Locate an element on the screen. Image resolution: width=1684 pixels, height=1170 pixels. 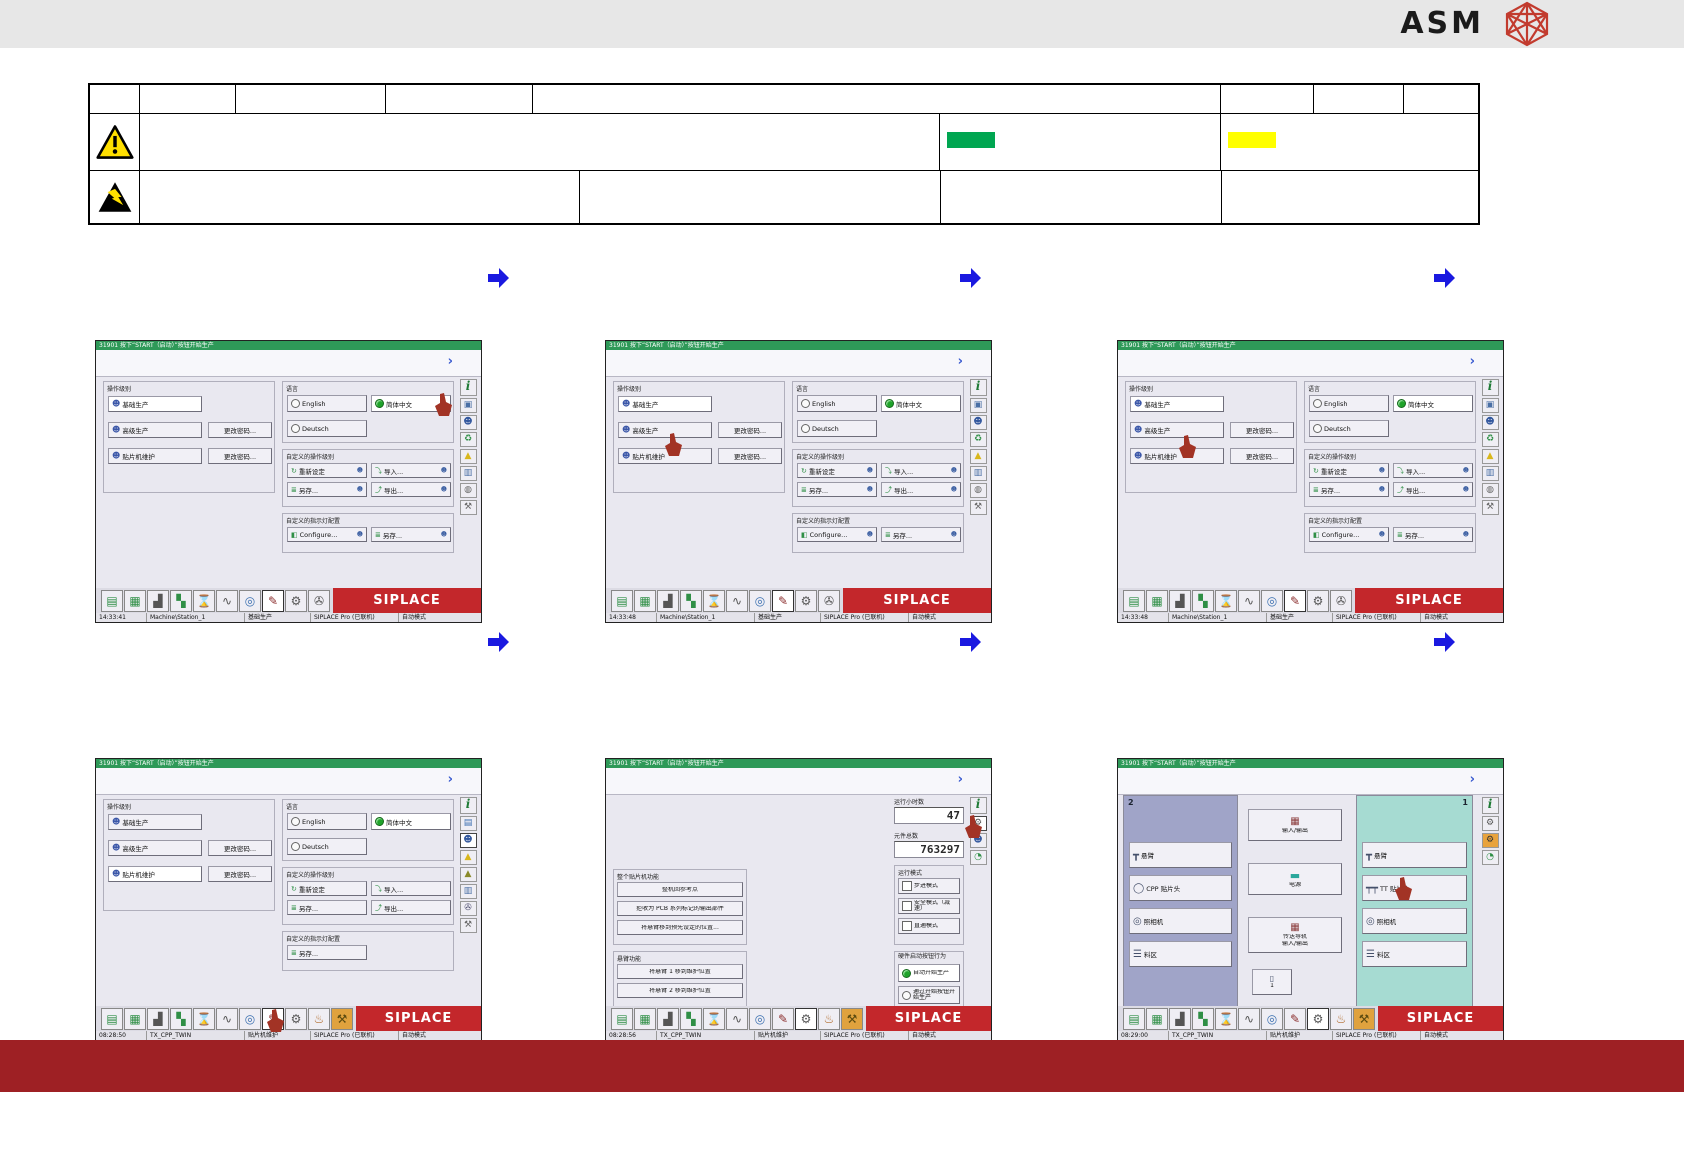
conveyor-io-button: ▦ 传送导轨 输入/输出 is located at coordinates (1295, 935).